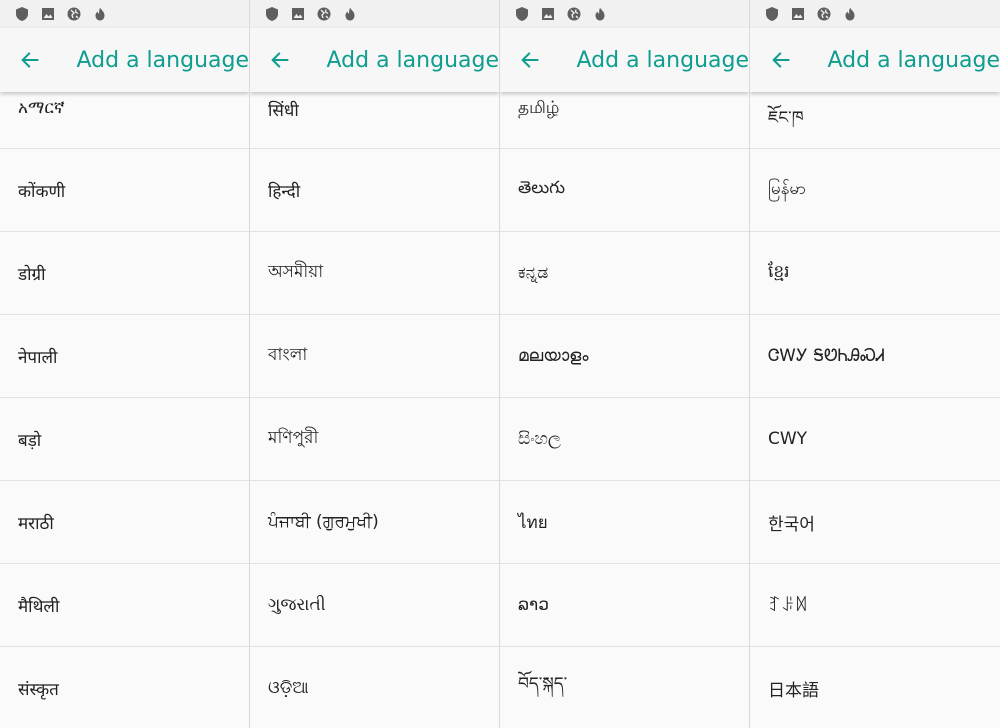 This screenshot has height=728, width=1000. What do you see at coordinates (323, 522) in the screenshot?
I see `language-label: ਪੰਜਾਬੀ (ਗੁਰਮੁਖੀ)` at bounding box center [323, 522].